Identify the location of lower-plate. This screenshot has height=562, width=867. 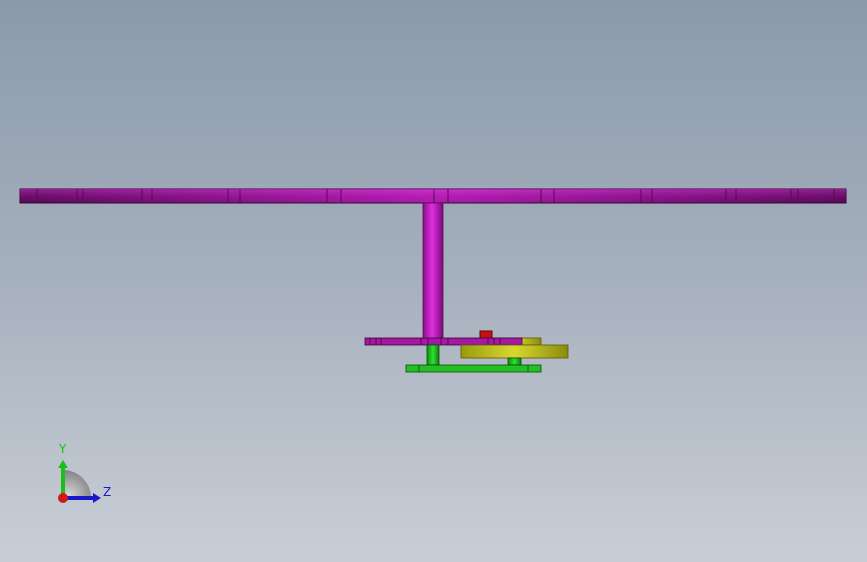
(443, 341).